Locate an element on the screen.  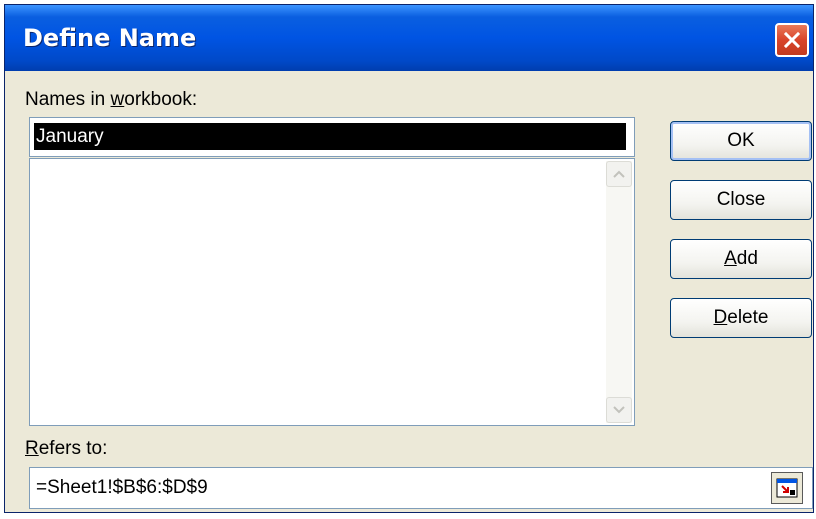
title-bar: Define Name is located at coordinates (409, 38).